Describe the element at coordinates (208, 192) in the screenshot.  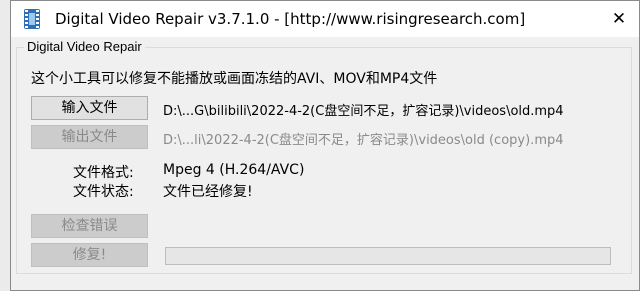
I see `status-value: 文件已经修复!` at that location.